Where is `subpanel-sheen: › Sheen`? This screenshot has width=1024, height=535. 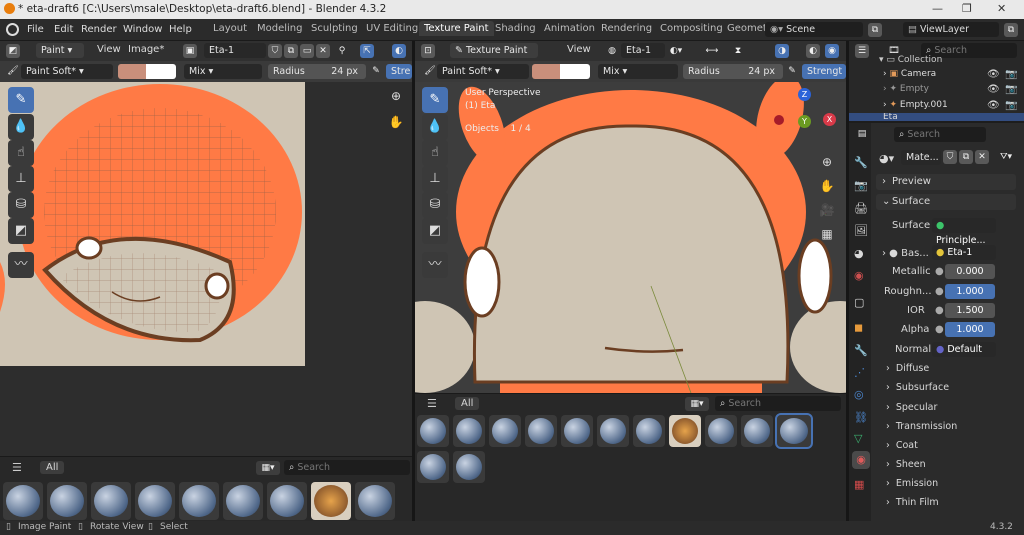
subpanel-sheen: › Sheen is located at coordinates (906, 464).